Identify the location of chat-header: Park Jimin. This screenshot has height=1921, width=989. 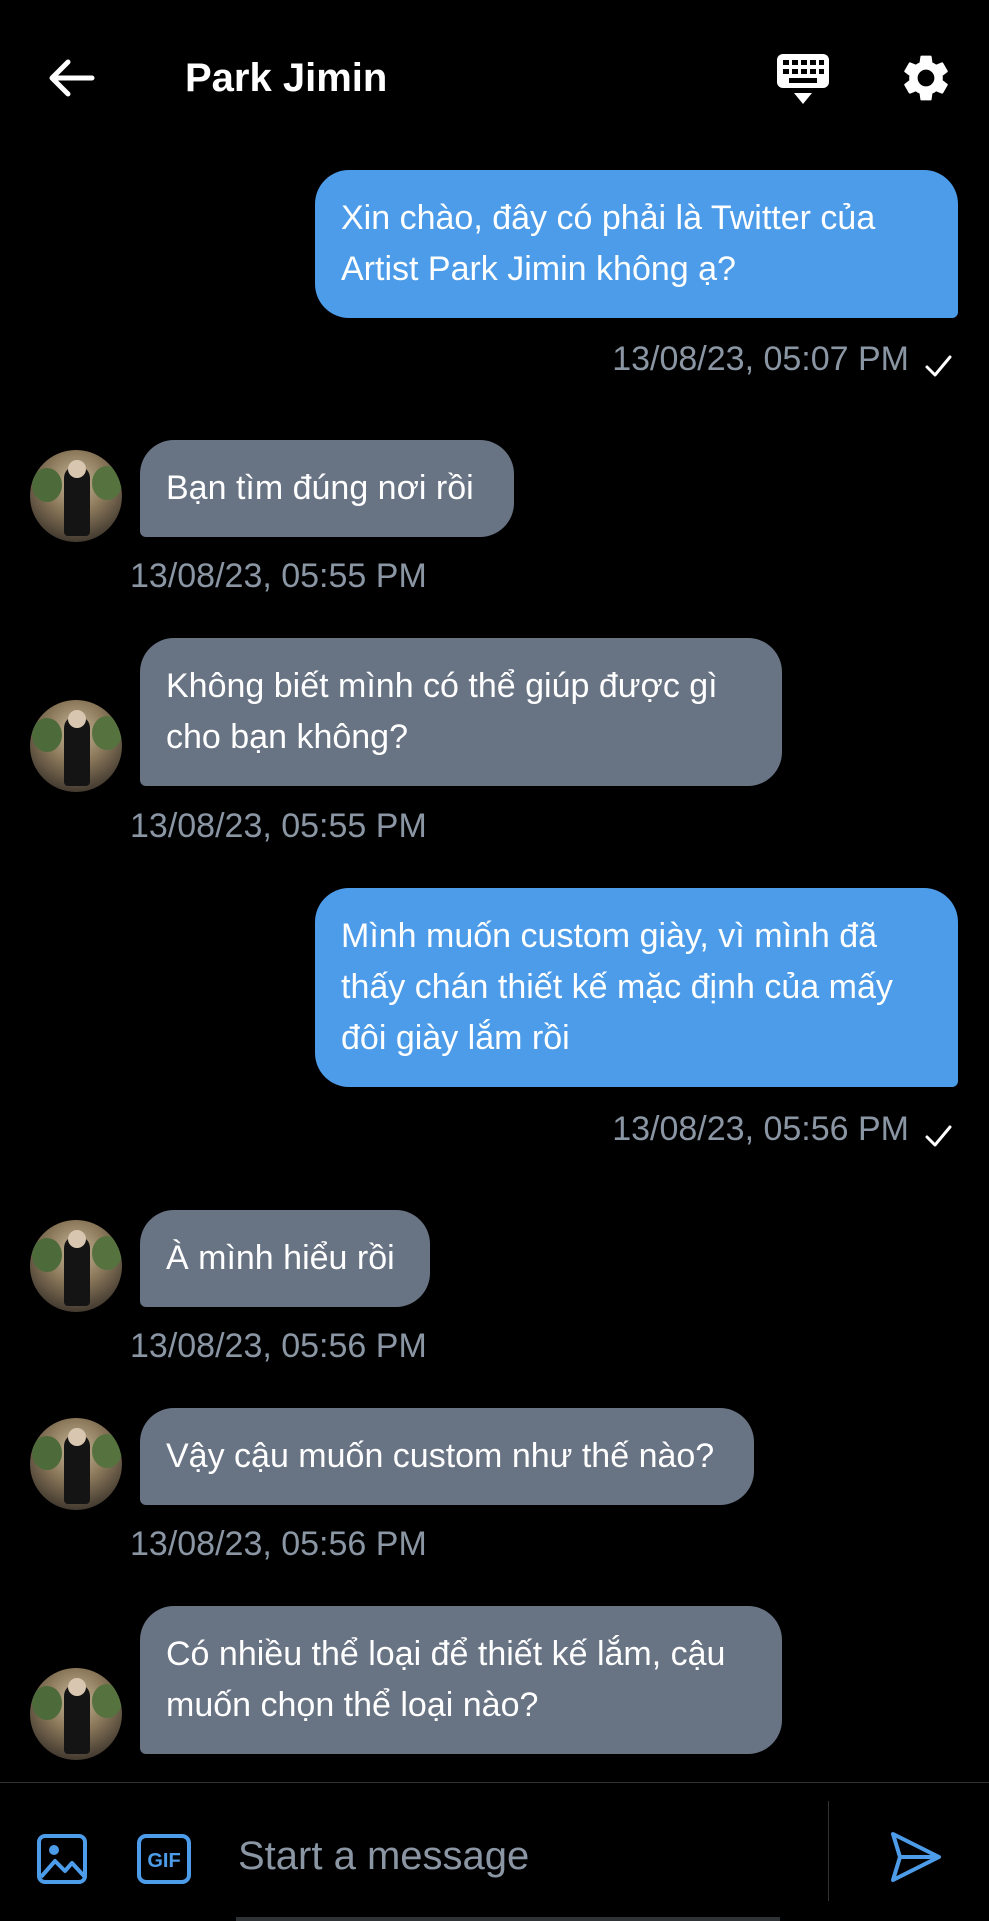
(494, 80).